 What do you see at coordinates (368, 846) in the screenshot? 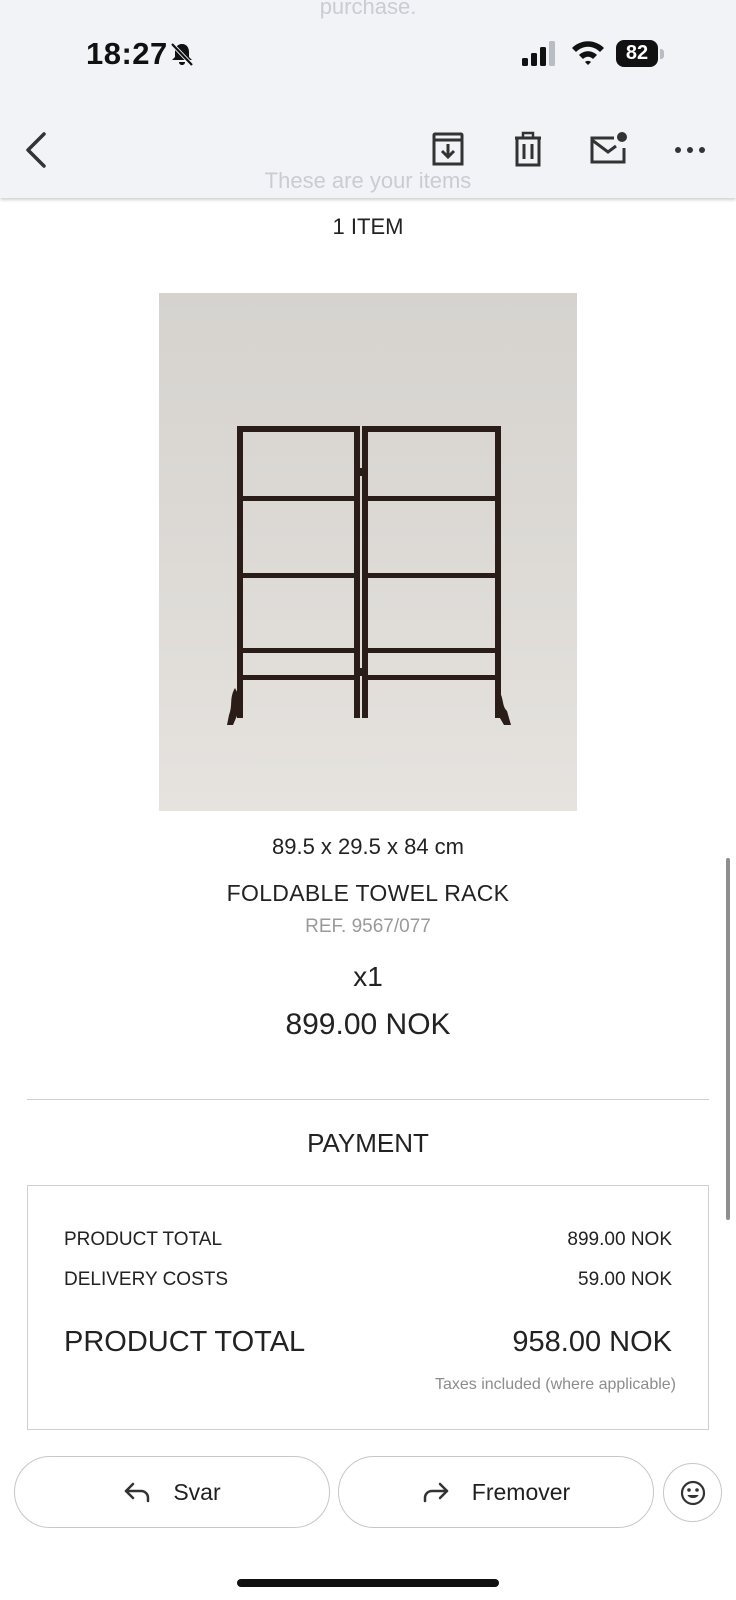
I see `product-dimensions: 89.5 x 29.5 x 84 cm` at bounding box center [368, 846].